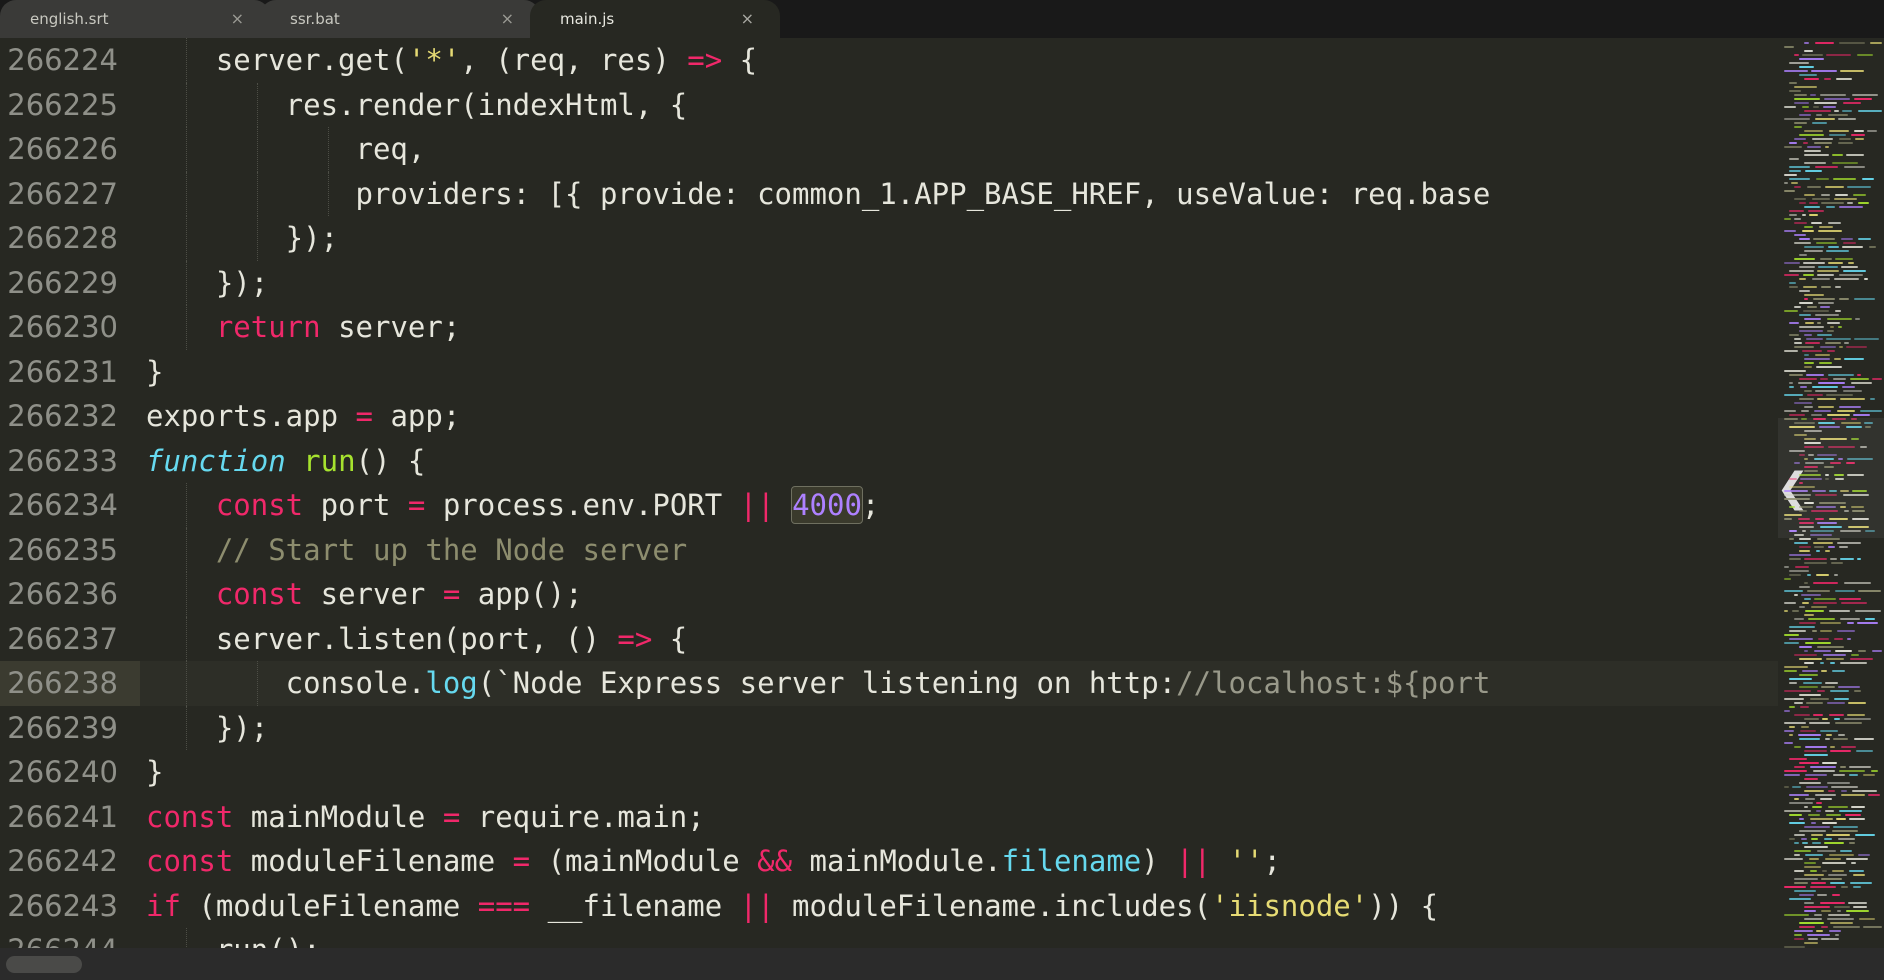  Describe the element at coordinates (870, 505) in the screenshot. I see `code-token: ;` at that location.